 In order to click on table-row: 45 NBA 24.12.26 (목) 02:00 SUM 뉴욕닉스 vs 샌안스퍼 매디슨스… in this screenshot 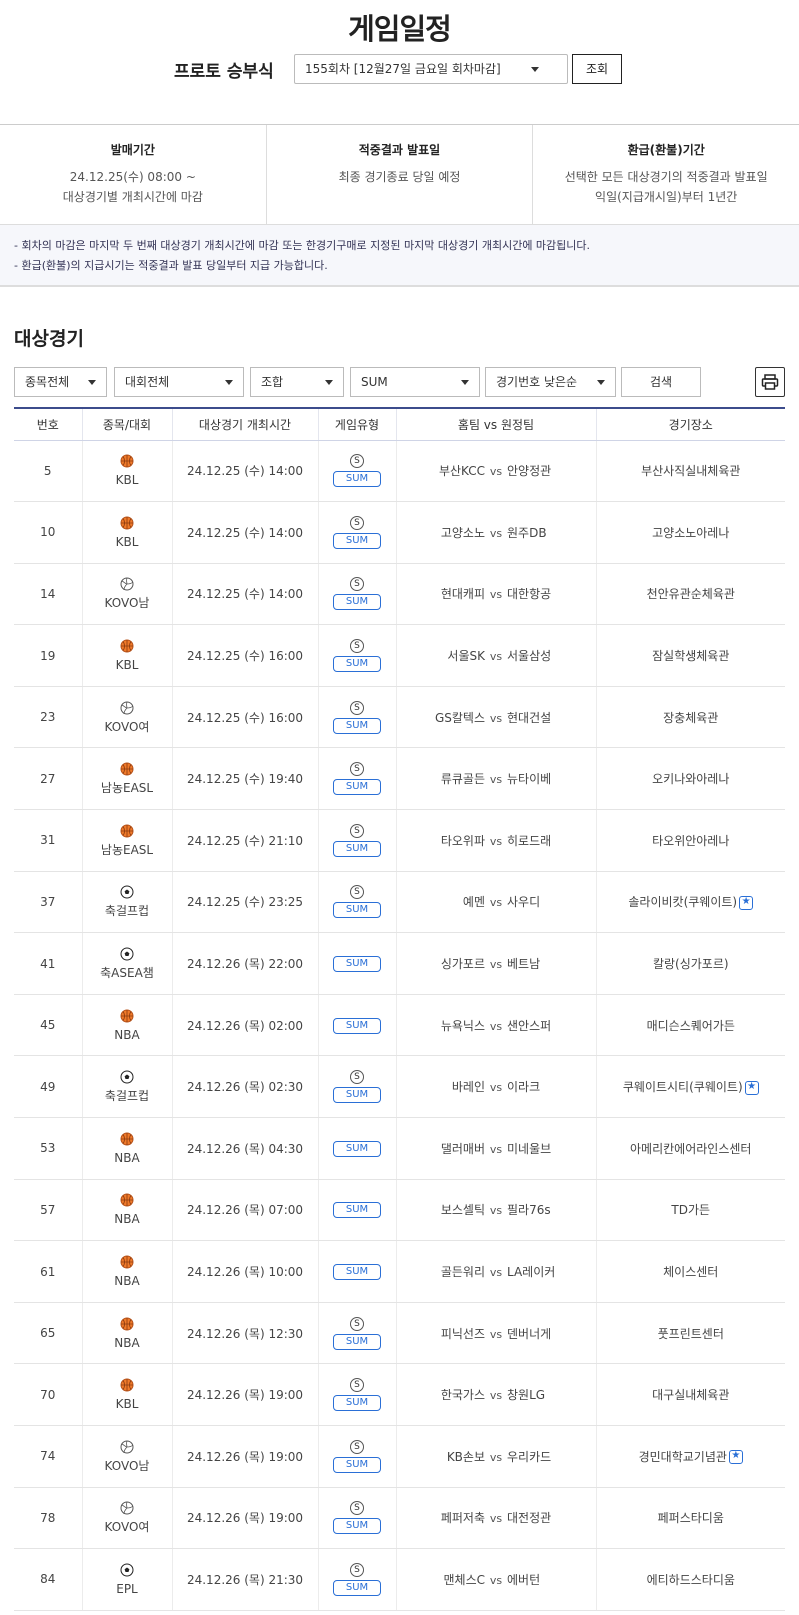, I will do `click(399, 1025)`.